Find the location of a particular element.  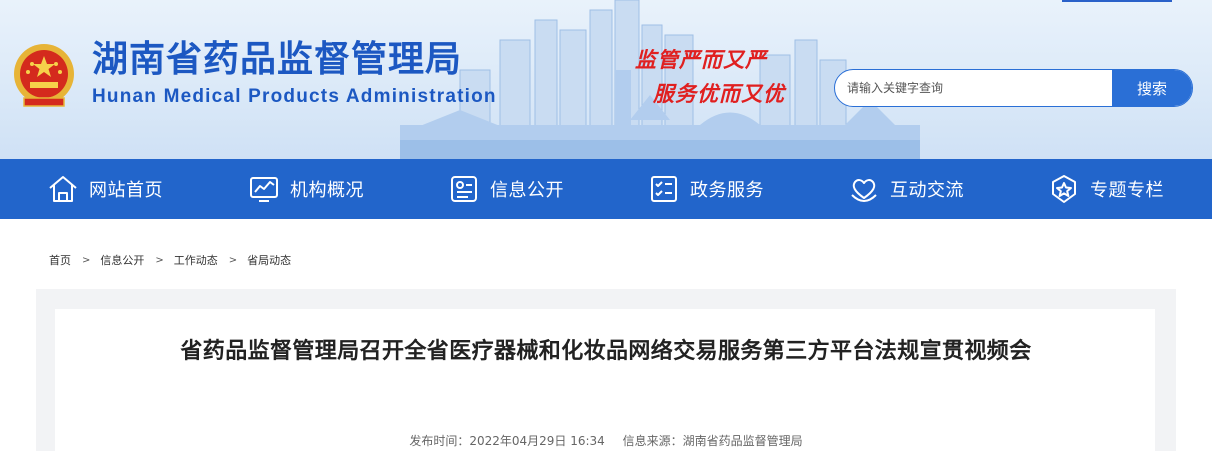

article-title: 省药品监督管理局召开全省医疗器械和化妆品网络交易服务第三方平台法规宣贯视频会 is located at coordinates (606, 351).